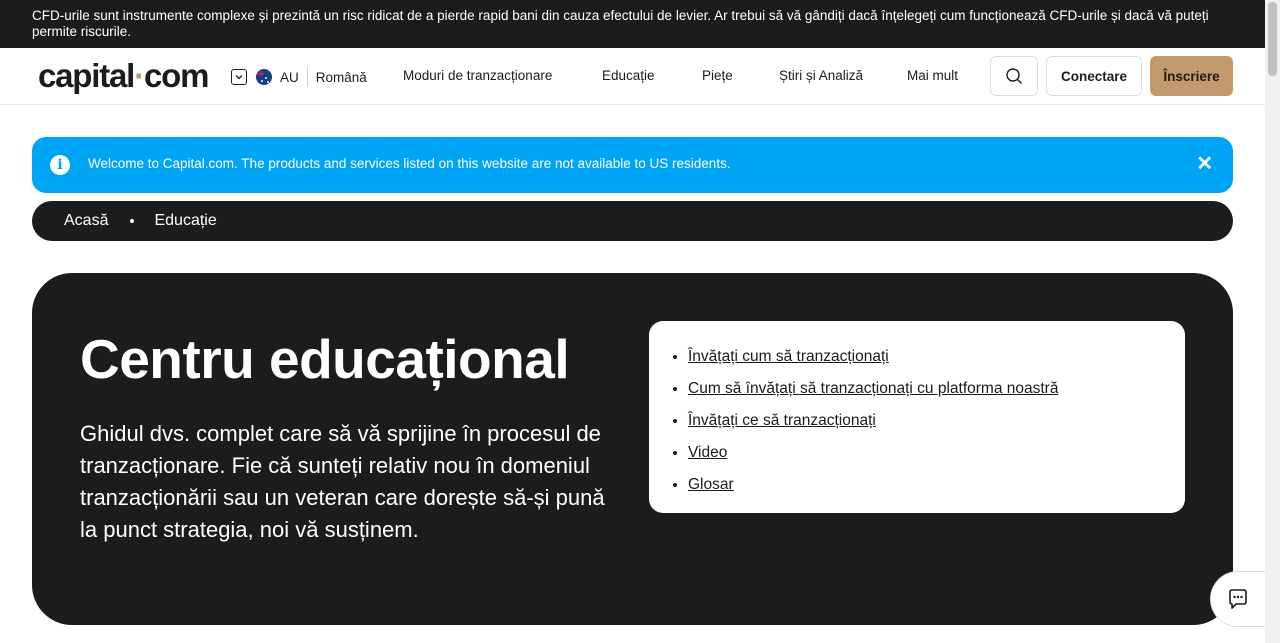  Describe the element at coordinates (932, 75) in the screenshot. I see `nav-more: Mai mult` at that location.